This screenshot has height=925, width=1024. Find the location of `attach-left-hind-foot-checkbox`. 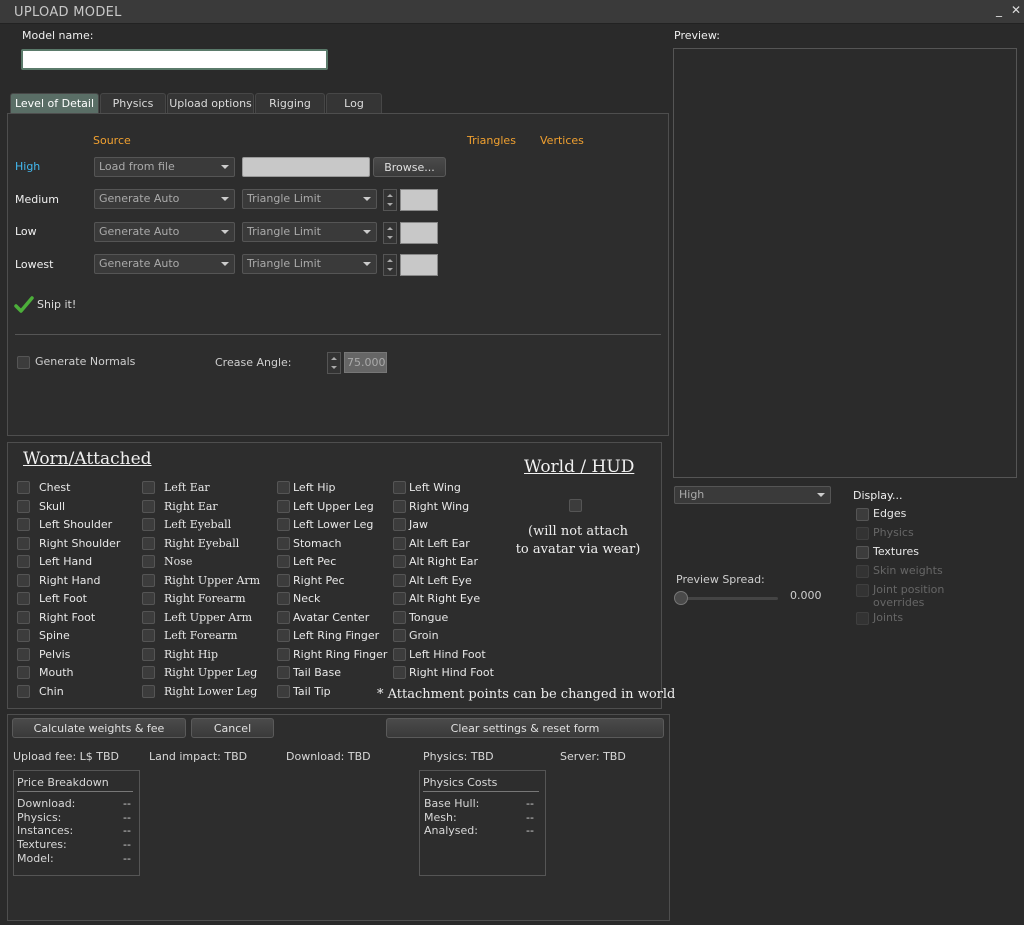

attach-left-hind-foot-checkbox is located at coordinates (399, 654).